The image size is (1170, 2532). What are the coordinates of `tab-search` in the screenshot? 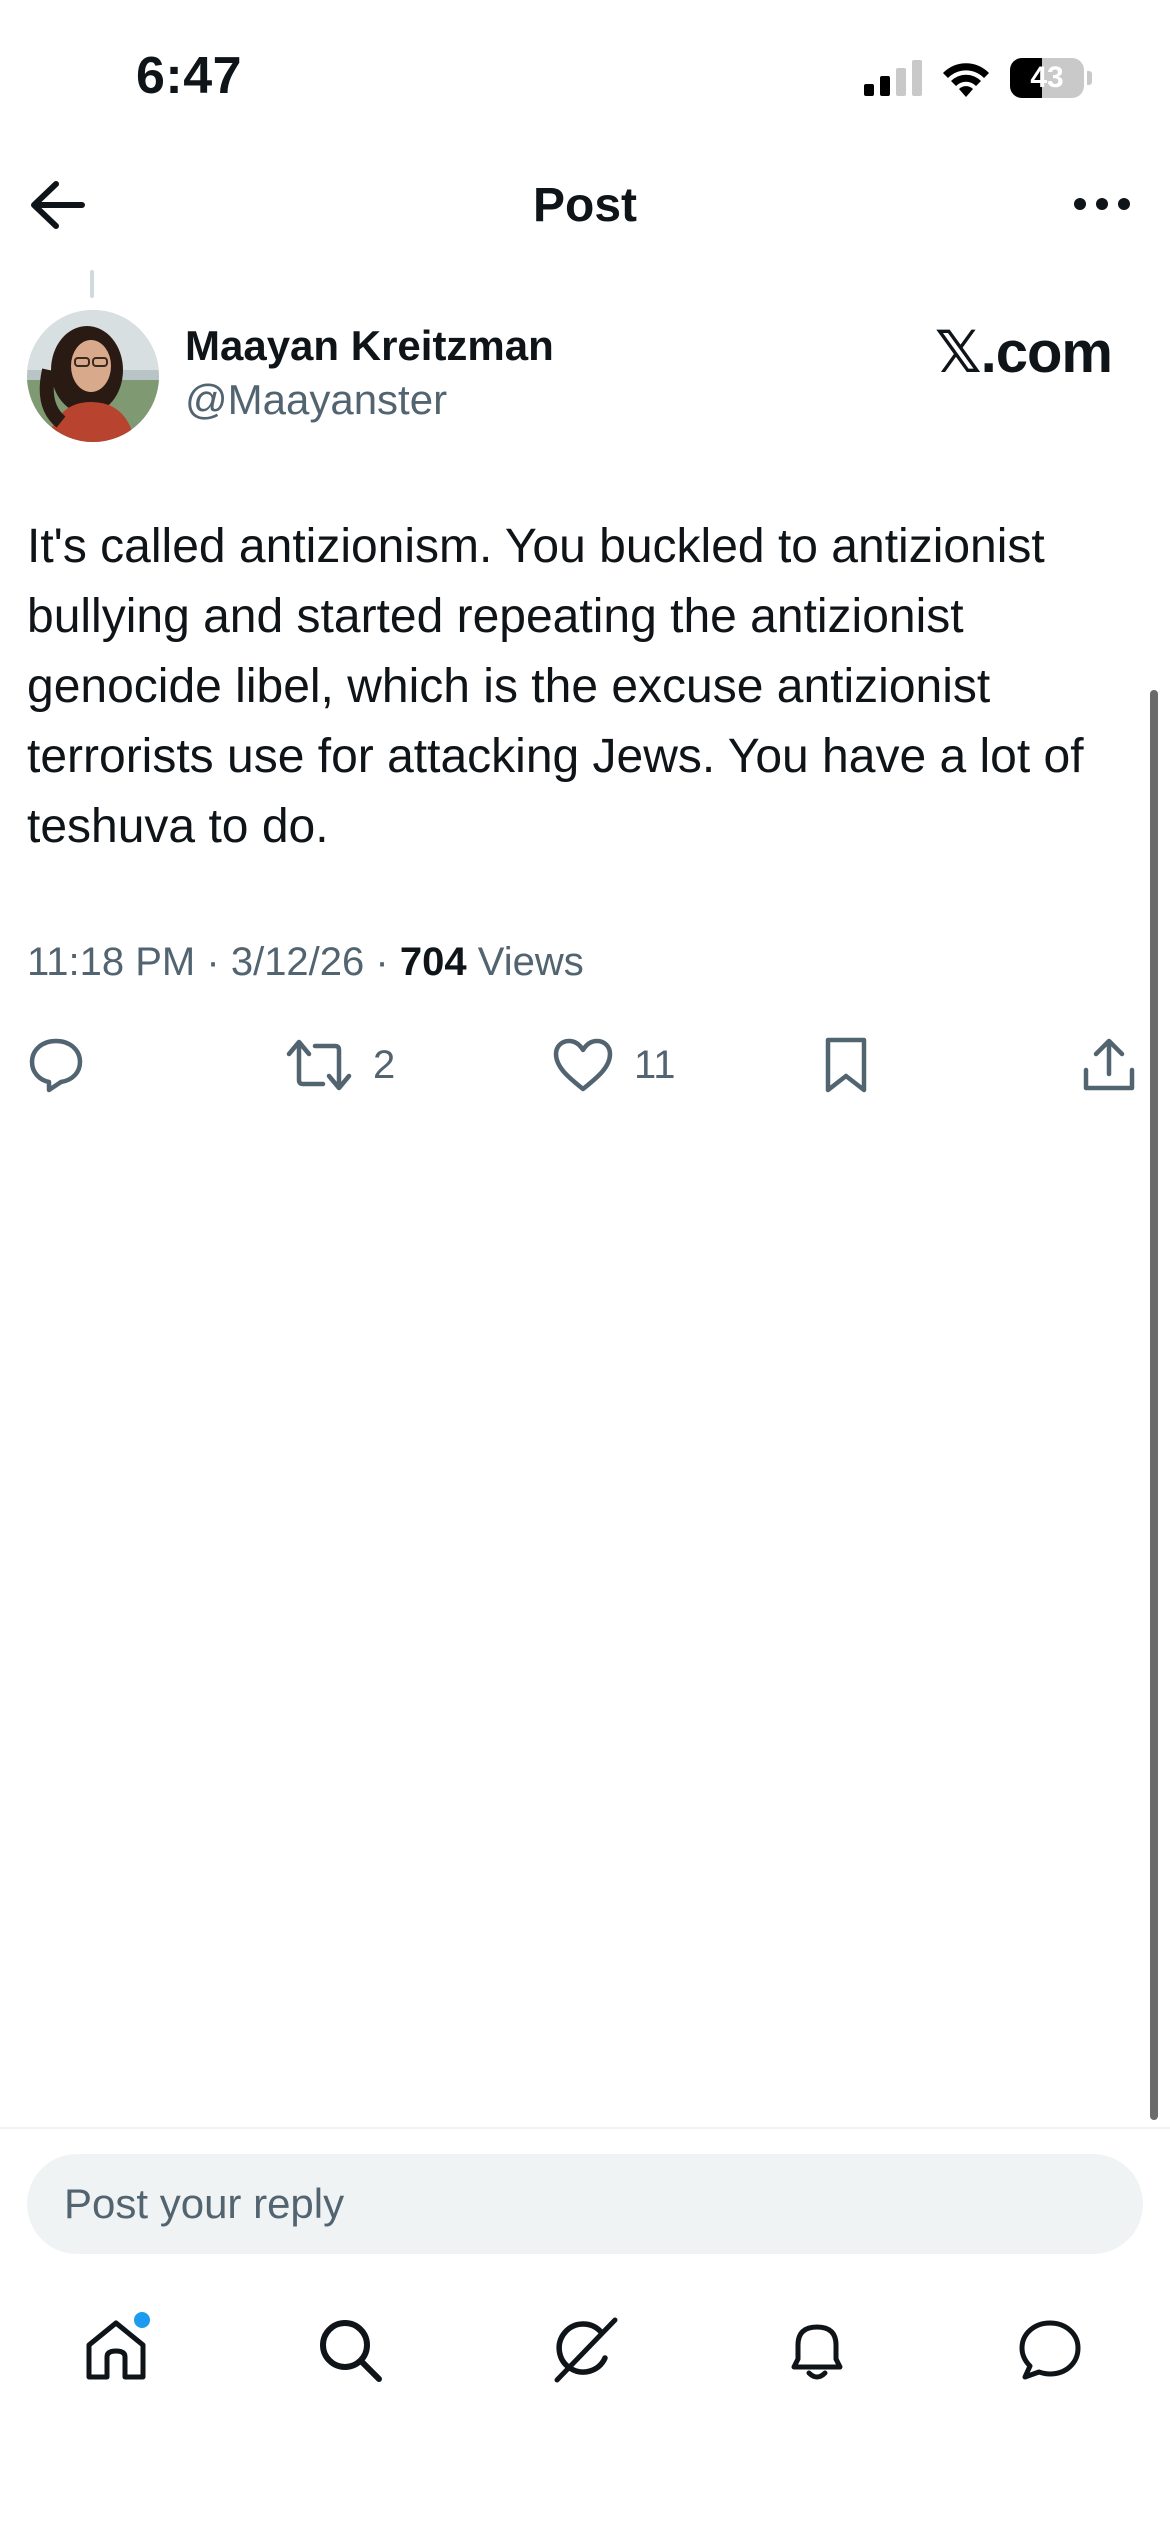 It's located at (350, 2350).